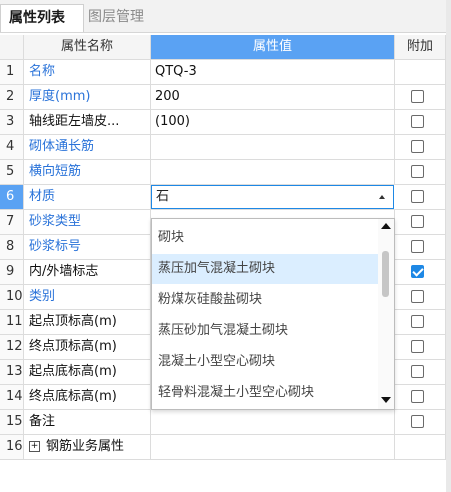 The height and width of the screenshot is (492, 451). Describe the element at coordinates (87, 72) in the screenshot. I see `property-name: 名称` at that location.